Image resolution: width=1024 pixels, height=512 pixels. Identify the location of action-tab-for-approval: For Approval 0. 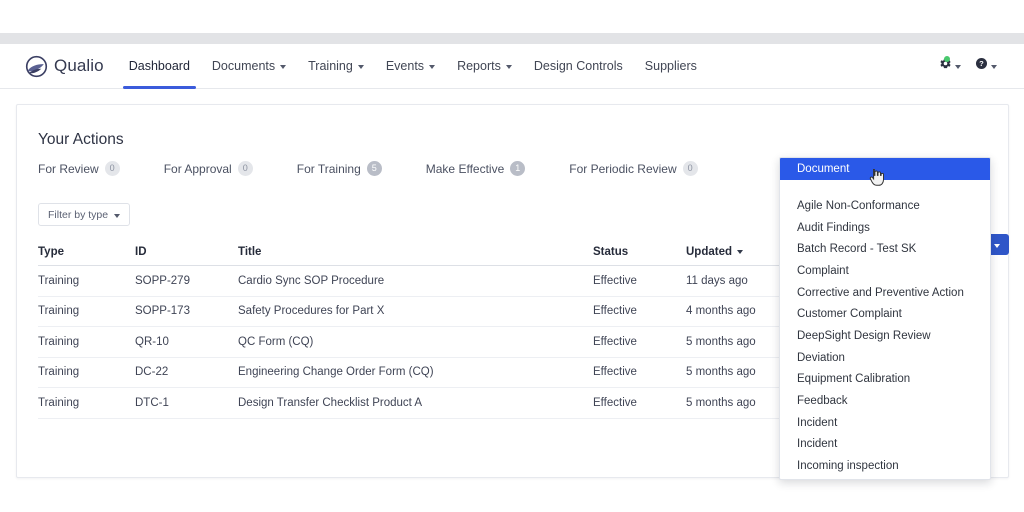
(208, 168).